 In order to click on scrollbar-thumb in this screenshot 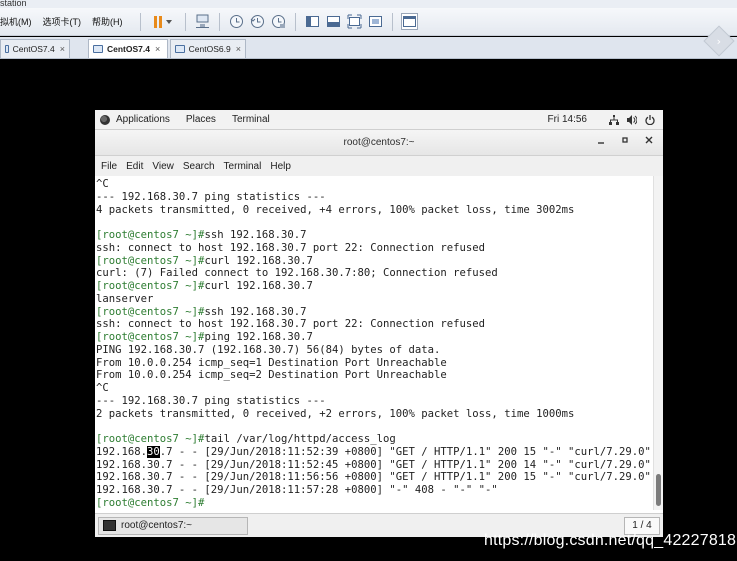, I will do `click(658, 490)`.